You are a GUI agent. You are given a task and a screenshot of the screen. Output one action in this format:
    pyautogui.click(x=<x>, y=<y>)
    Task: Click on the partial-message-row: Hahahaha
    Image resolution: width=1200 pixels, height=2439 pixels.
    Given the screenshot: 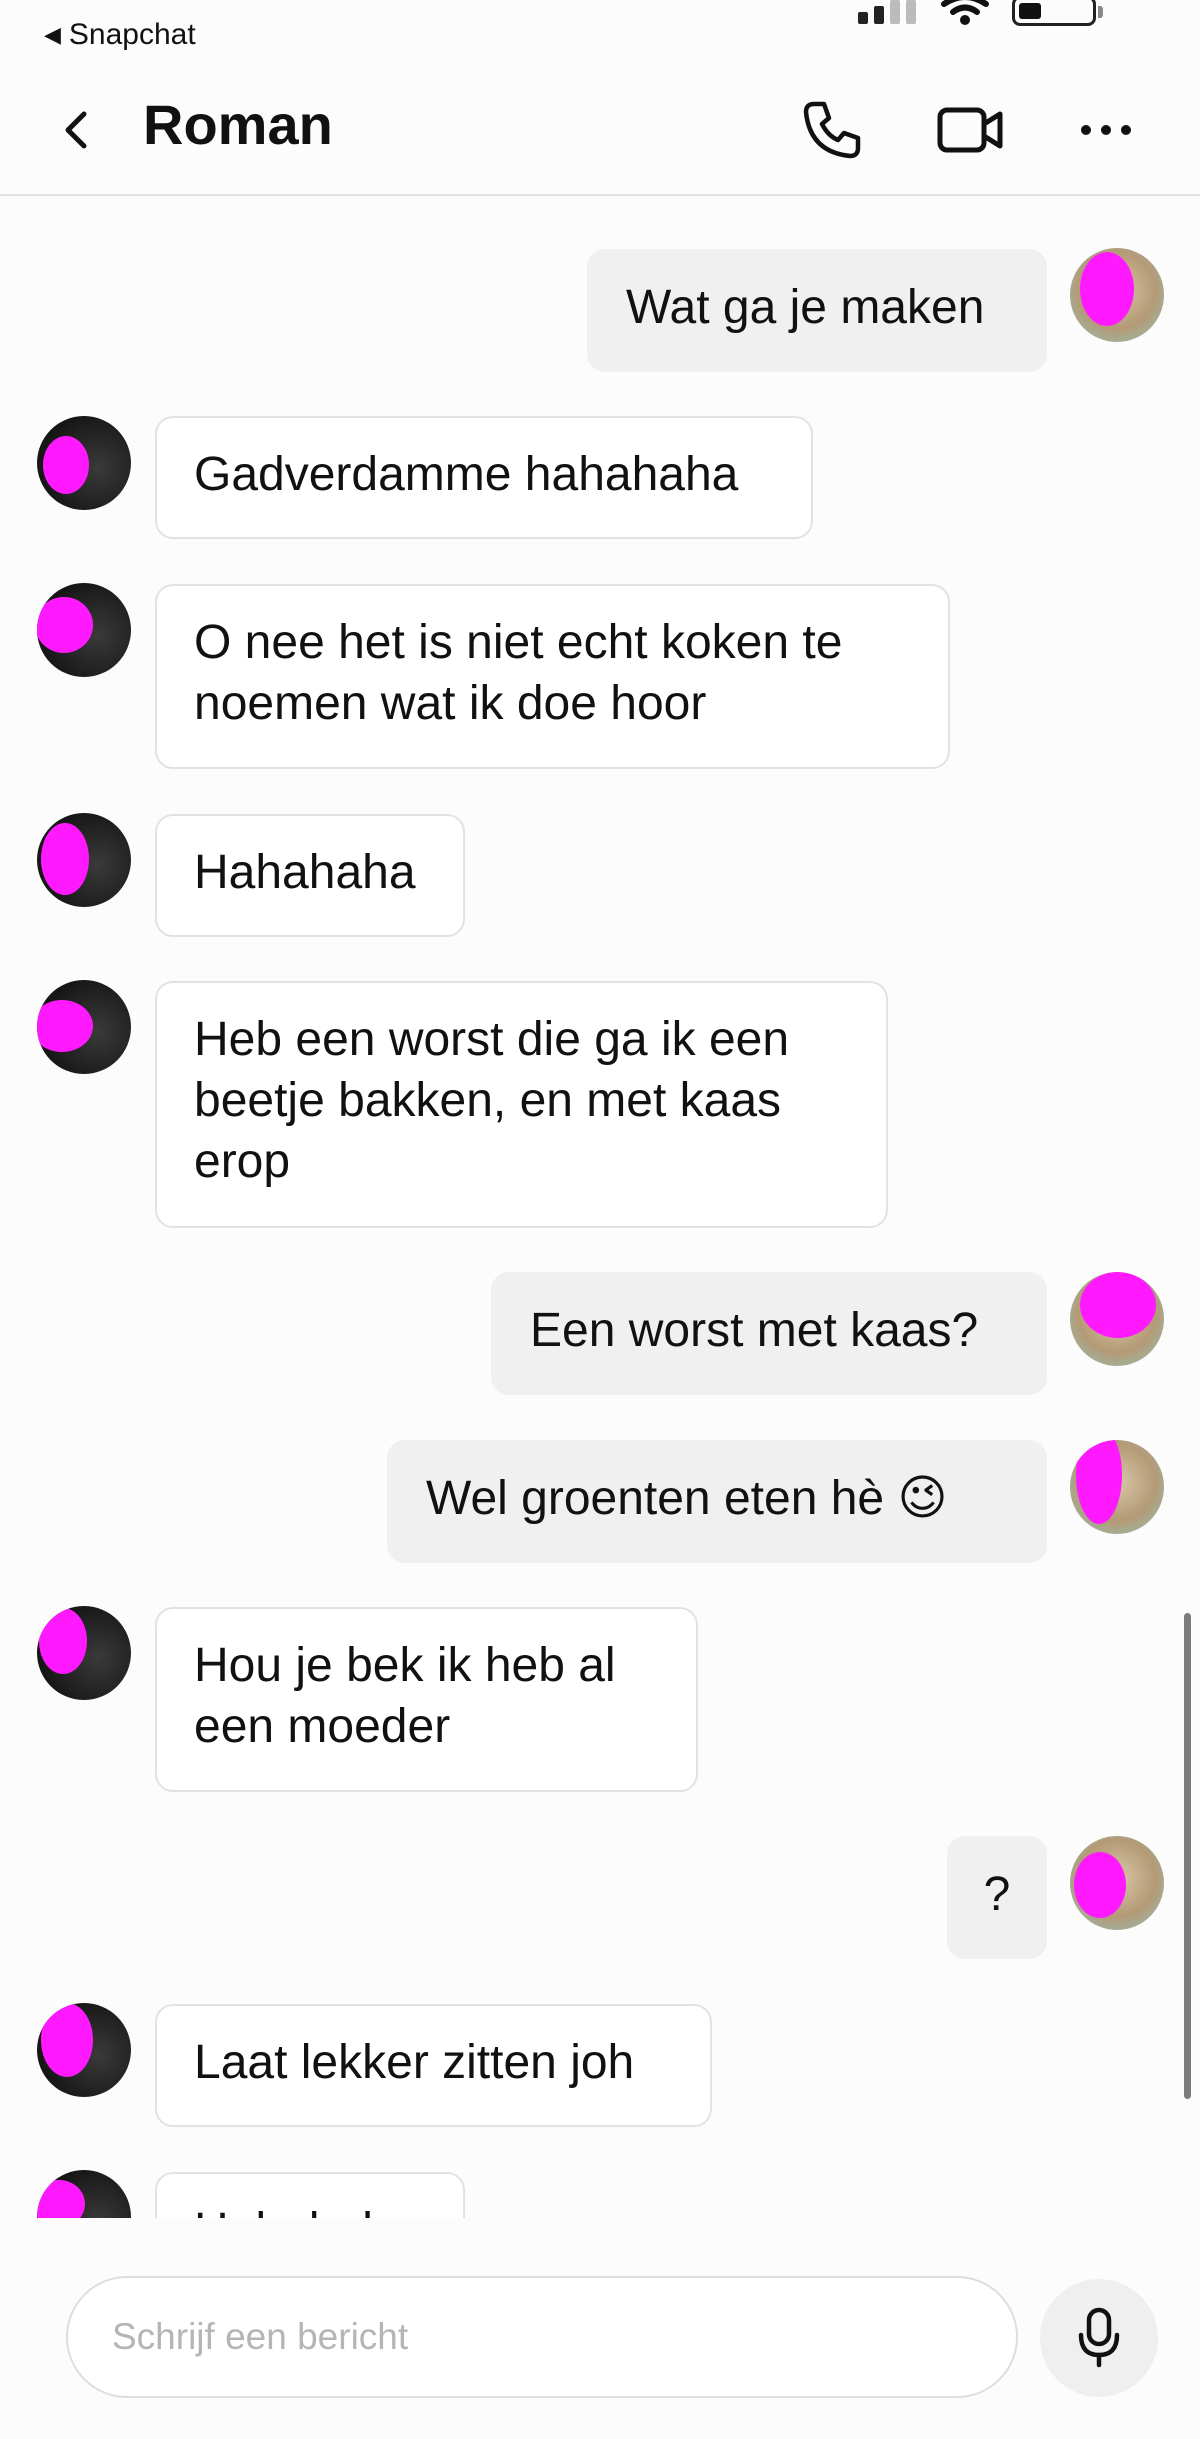 What is the action you would take?
    pyautogui.click(x=600, y=2189)
    